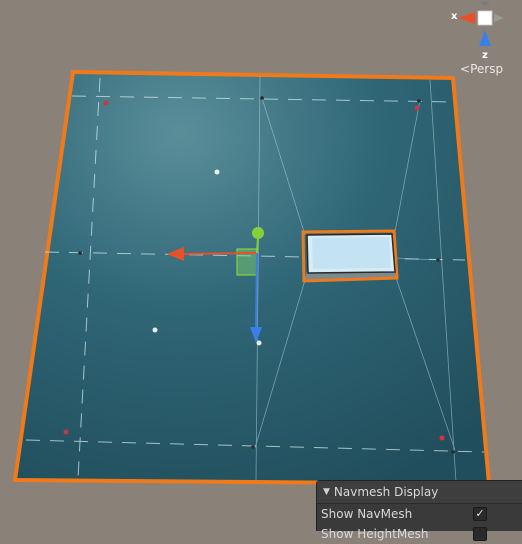  I want to click on gizmo-right-cone-icon, so click(499, 18).